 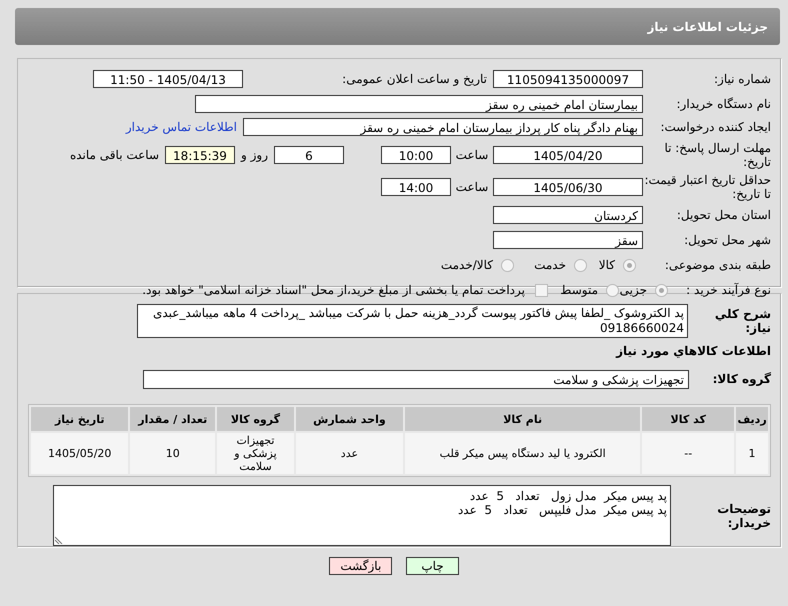 I want to click on text-field: 1105094135000097, so click(x=568, y=79).